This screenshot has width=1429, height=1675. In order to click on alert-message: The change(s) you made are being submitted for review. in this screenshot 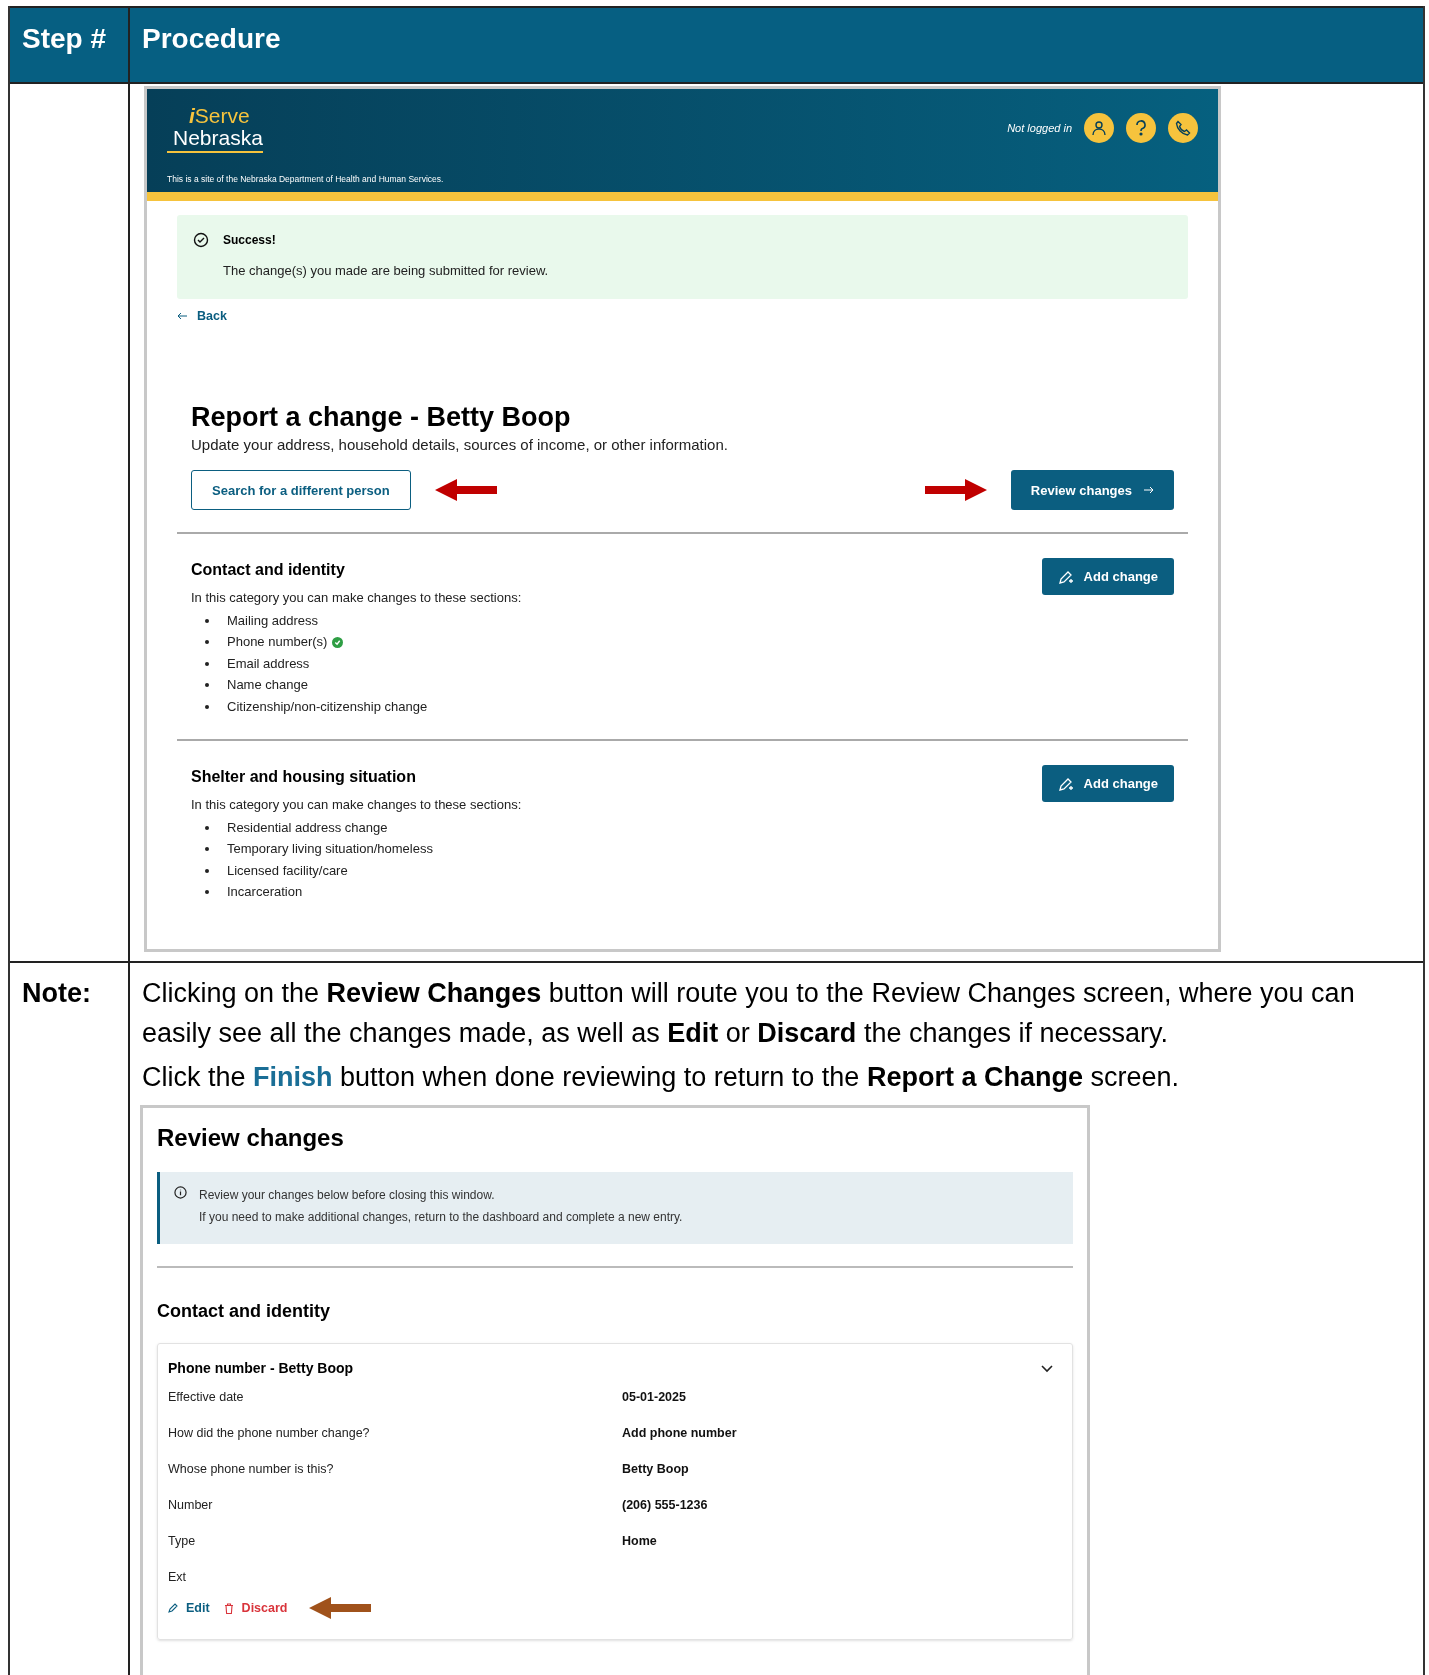, I will do `click(386, 271)`.